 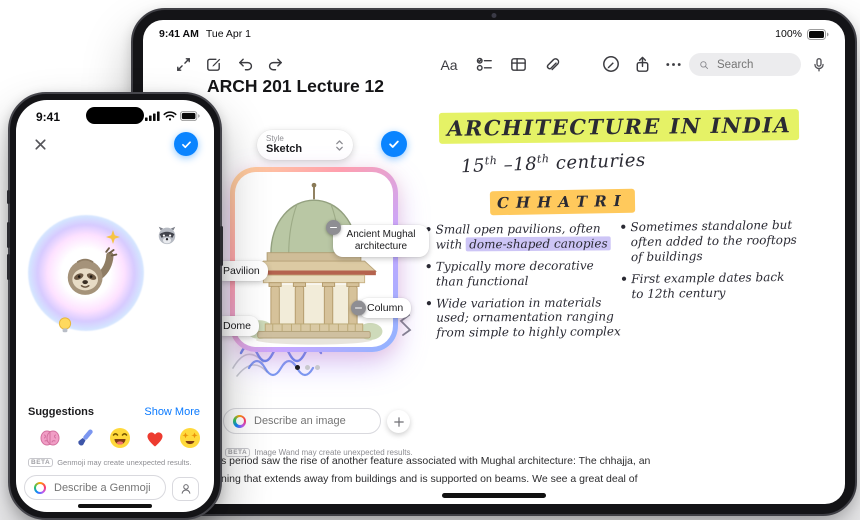 I want to click on genmoji-thumbnail-raccoon, so click(x=167, y=237).